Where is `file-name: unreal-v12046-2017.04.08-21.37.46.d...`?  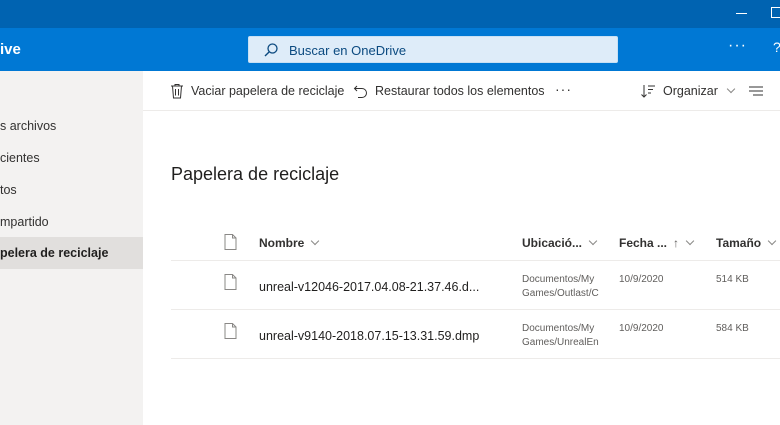 file-name: unreal-v12046-2017.04.08-21.37.46.d... is located at coordinates (369, 287).